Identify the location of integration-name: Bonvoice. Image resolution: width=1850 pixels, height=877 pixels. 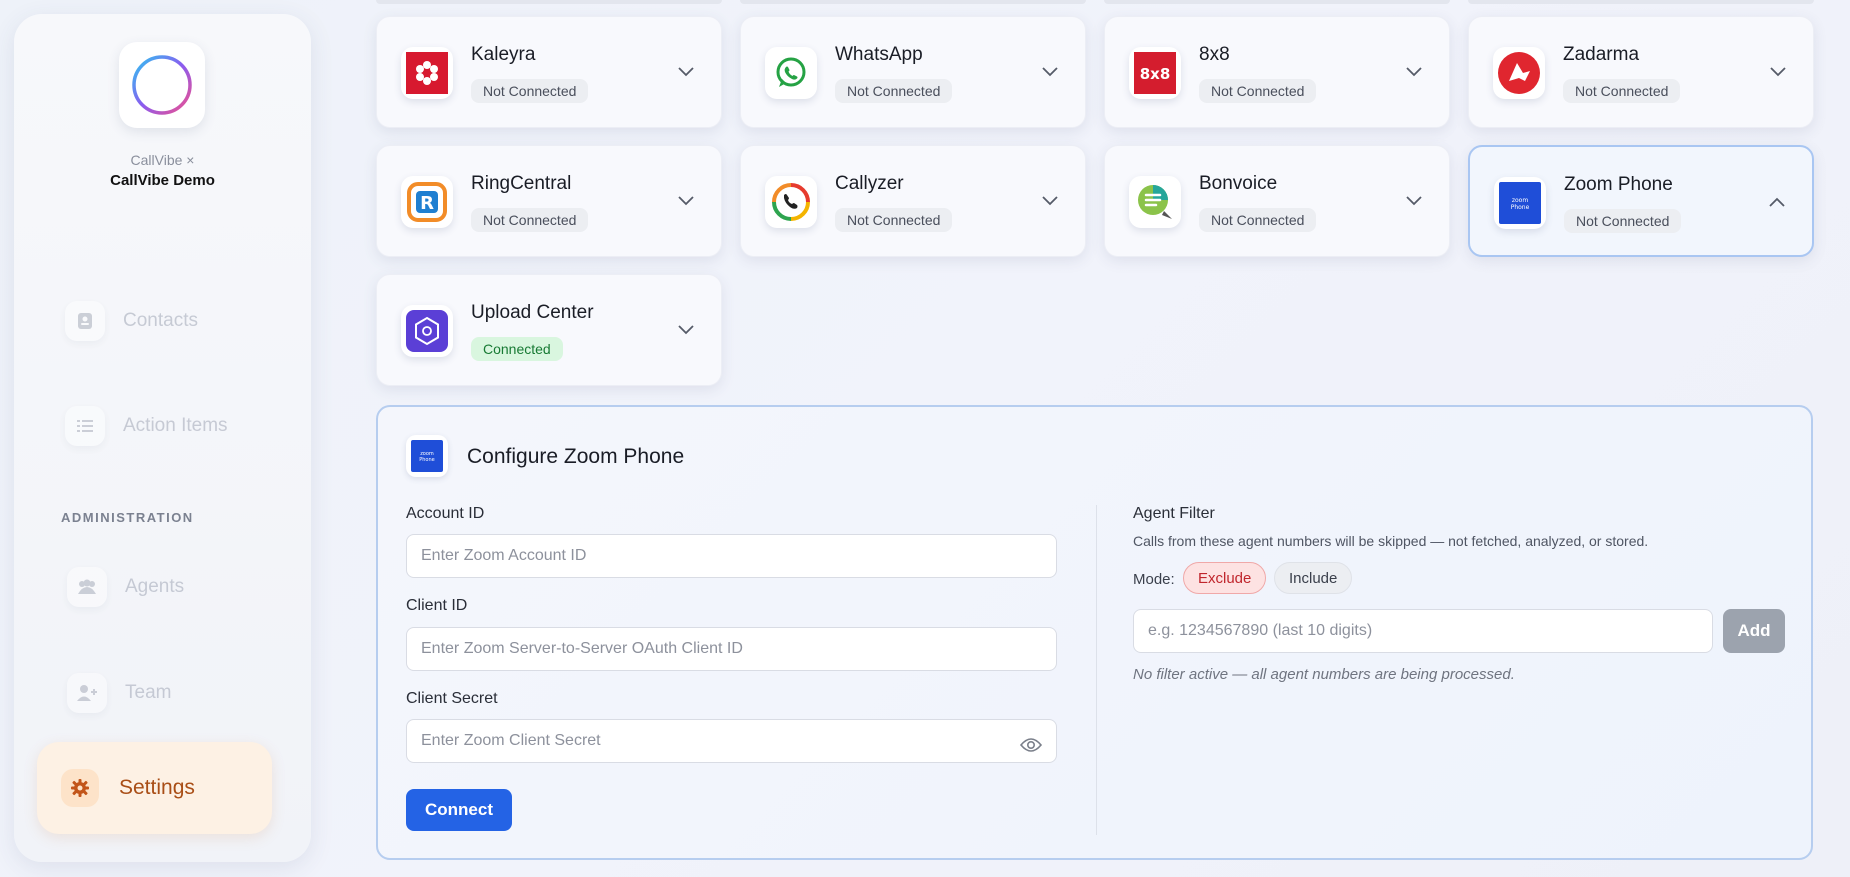
(1238, 183).